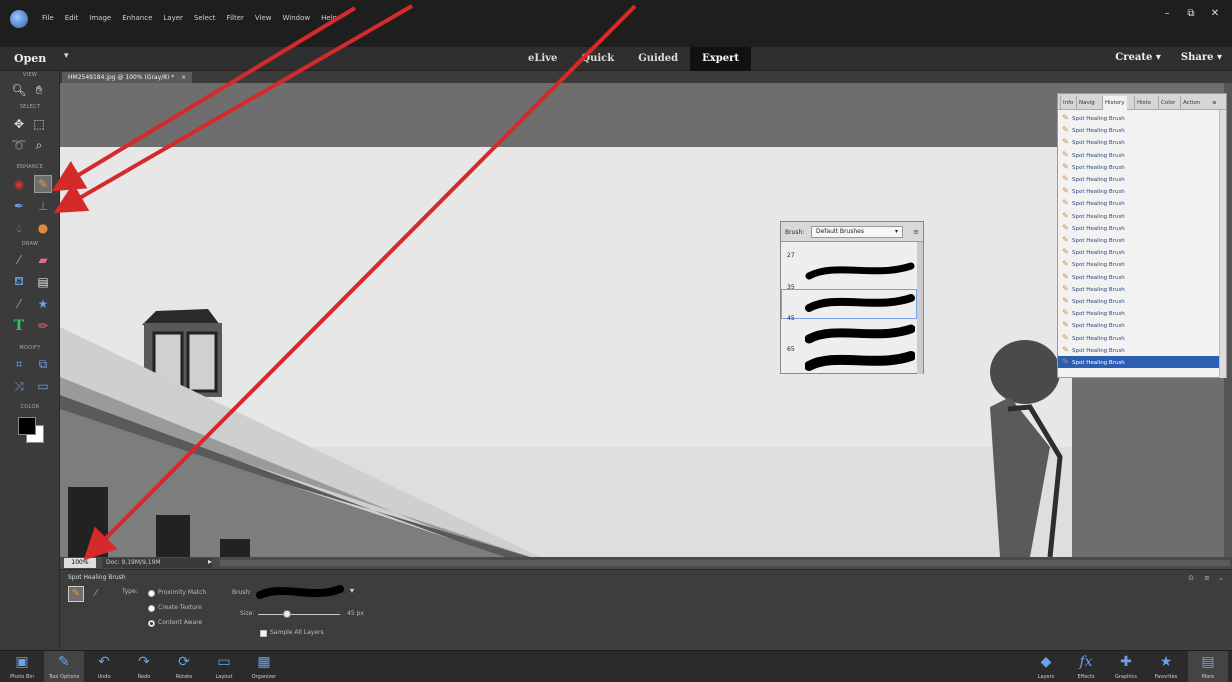  I want to click on spot-healing-brush-tool-icon: ✎, so click(43, 184).